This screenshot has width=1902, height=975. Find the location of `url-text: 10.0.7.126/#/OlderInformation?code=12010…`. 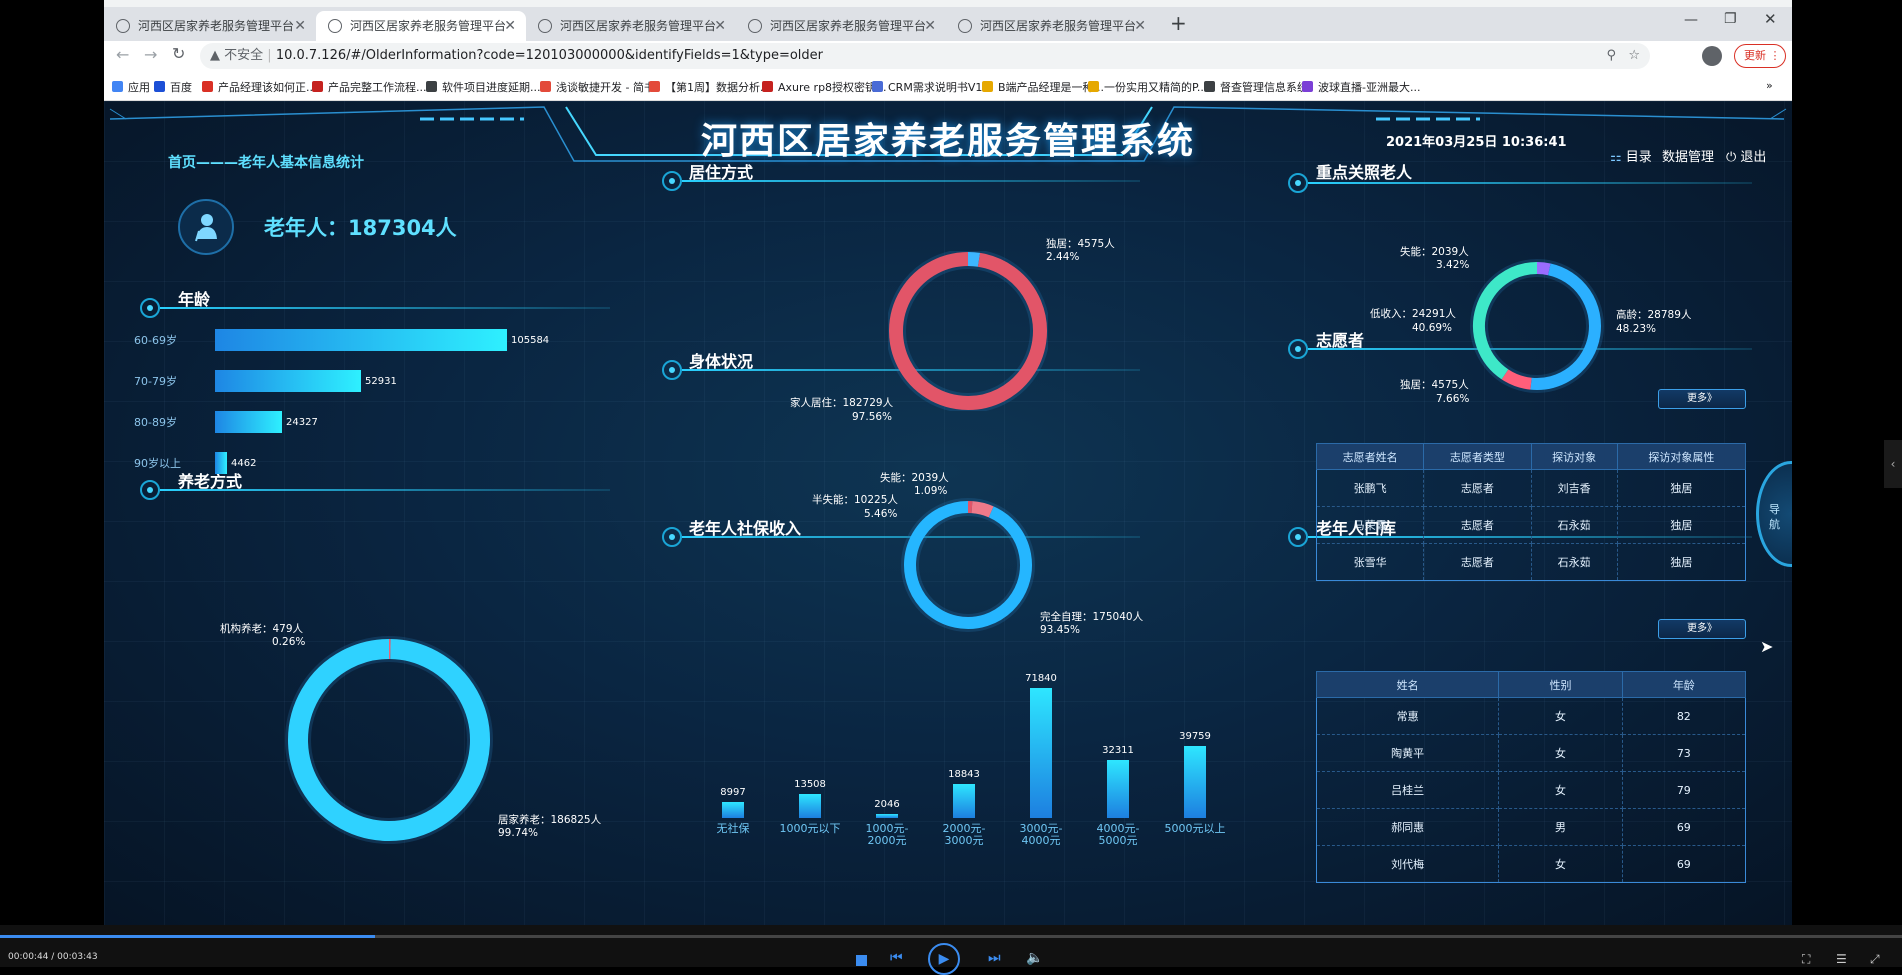

url-text: 10.0.7.126/#/OlderInformation?code=12010… is located at coordinates (549, 55).